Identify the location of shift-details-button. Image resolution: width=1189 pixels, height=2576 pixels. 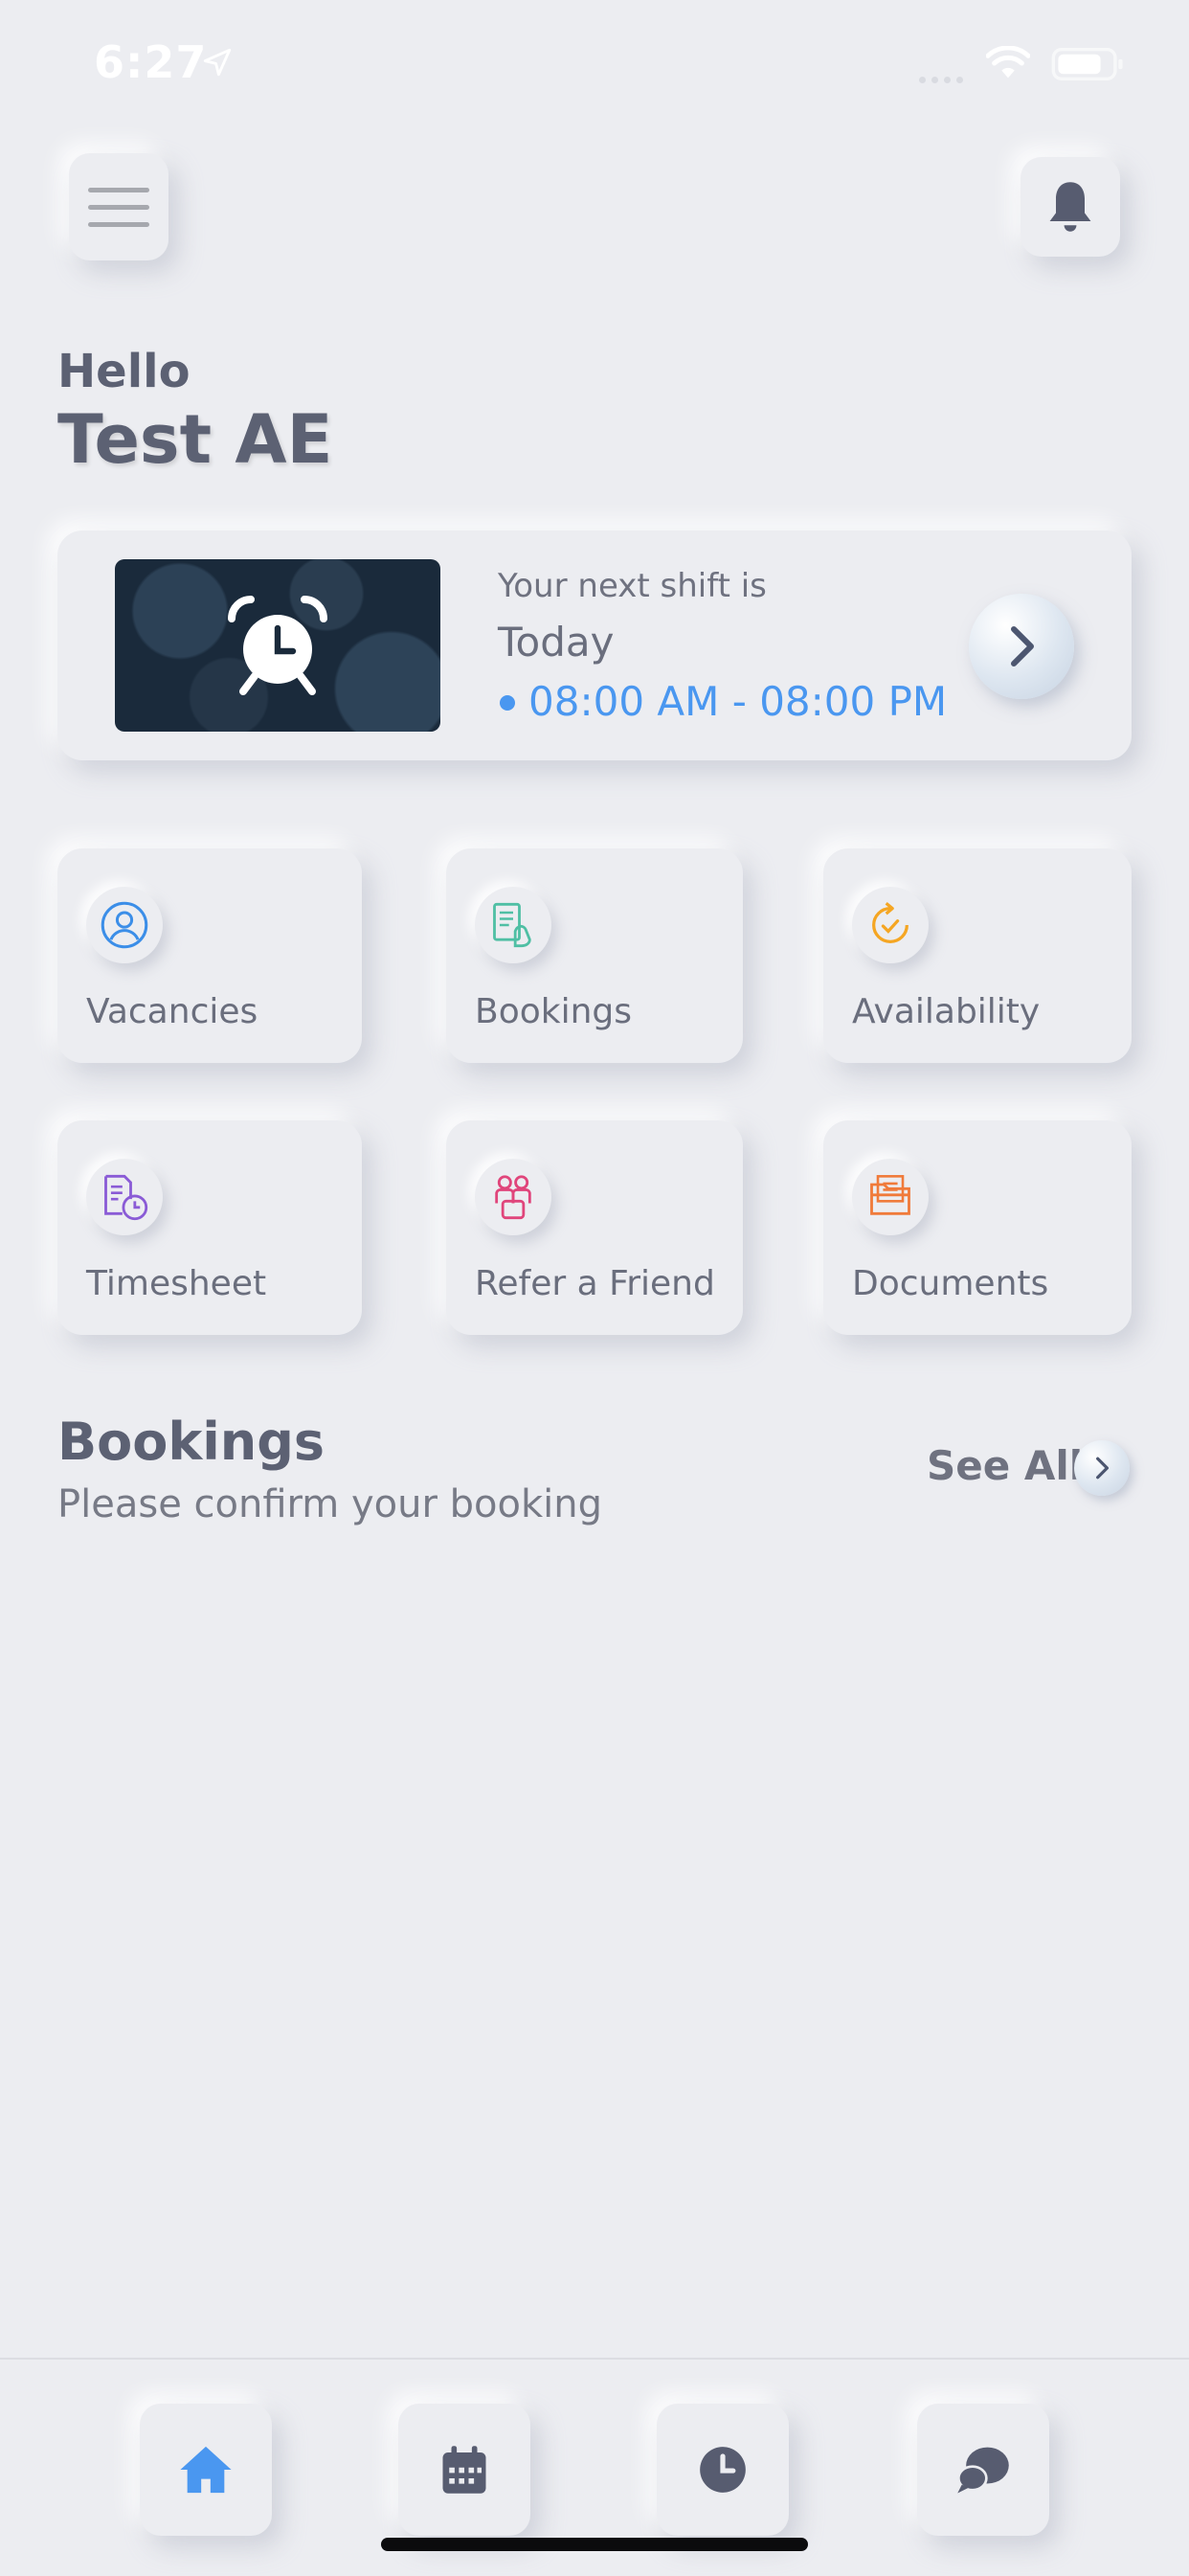
(1021, 646).